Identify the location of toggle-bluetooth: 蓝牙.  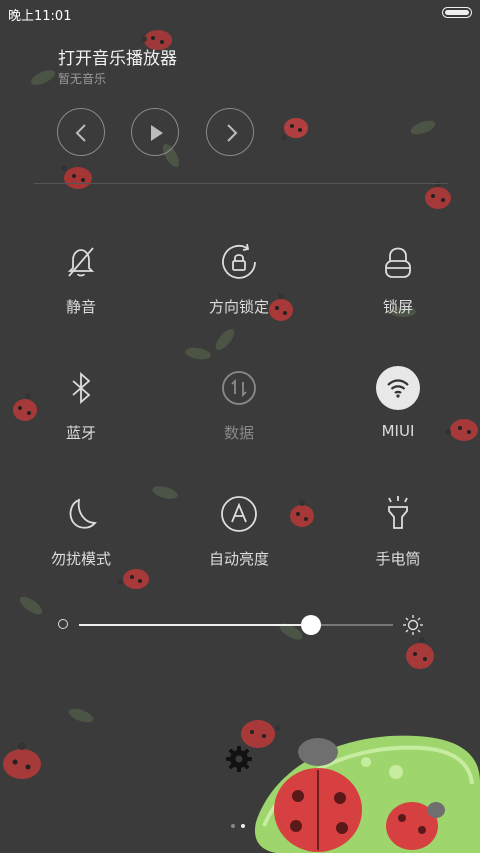
(81, 411).